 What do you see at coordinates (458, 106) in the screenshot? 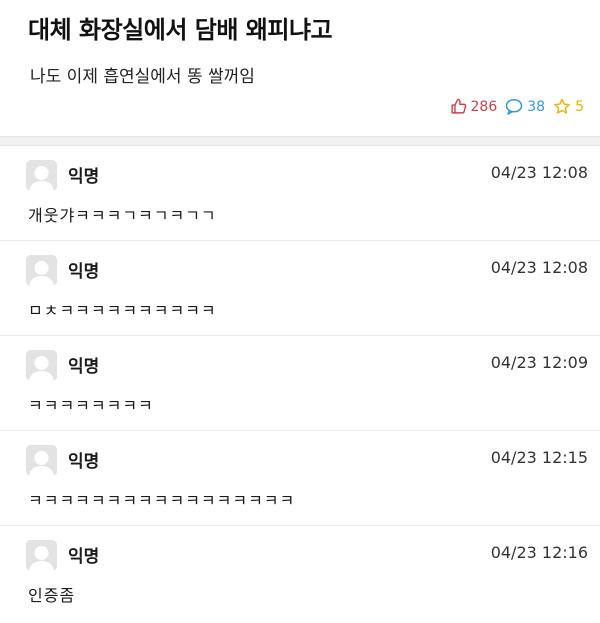
I see `thumbs-up-icon` at bounding box center [458, 106].